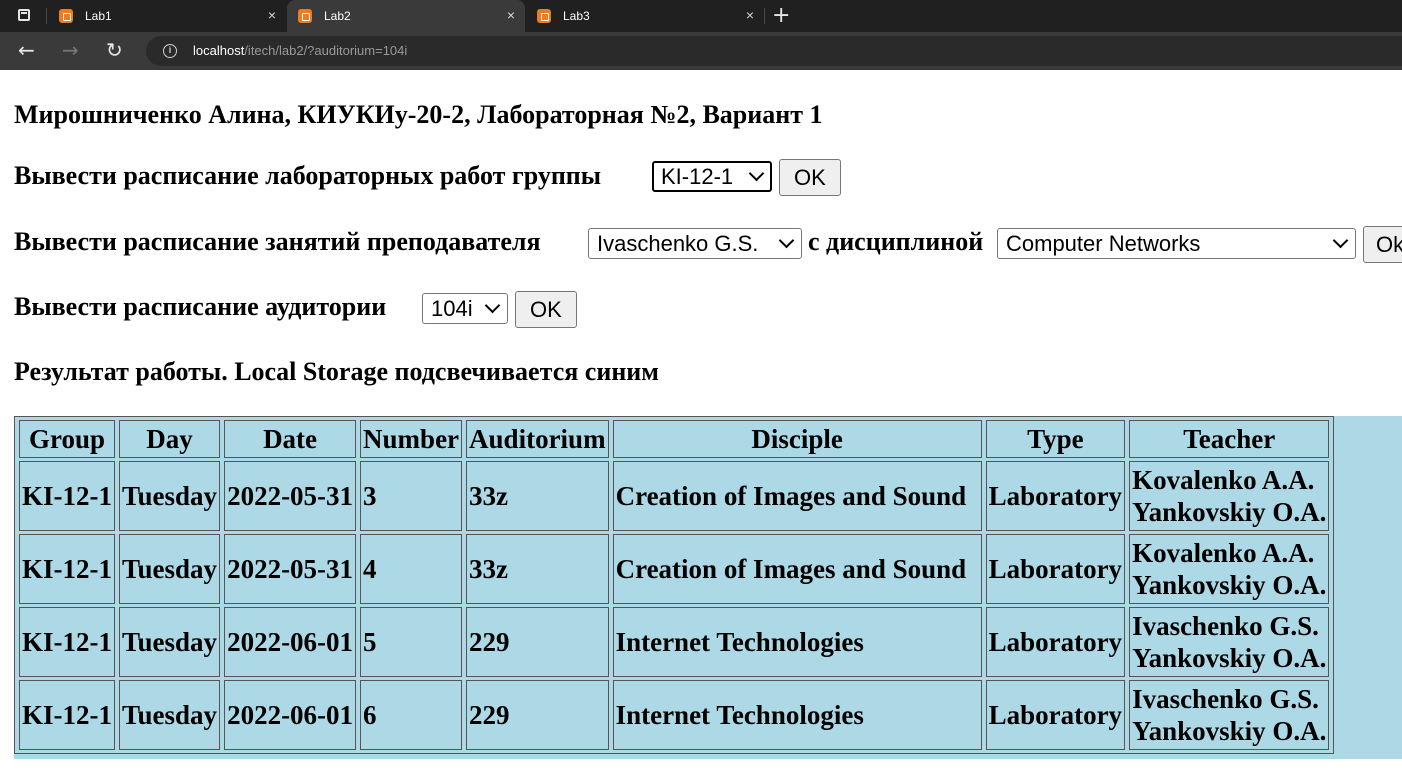 The image size is (1402, 773). I want to click on teacher-select: Ivaschenko G.S., so click(695, 243).